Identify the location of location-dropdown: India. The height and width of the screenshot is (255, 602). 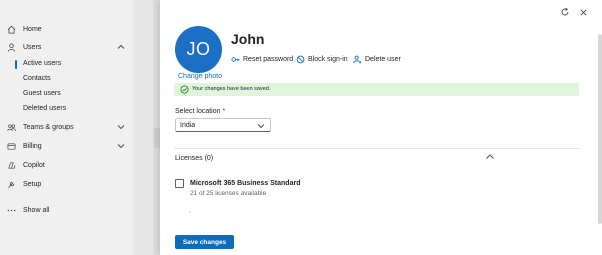
(223, 125).